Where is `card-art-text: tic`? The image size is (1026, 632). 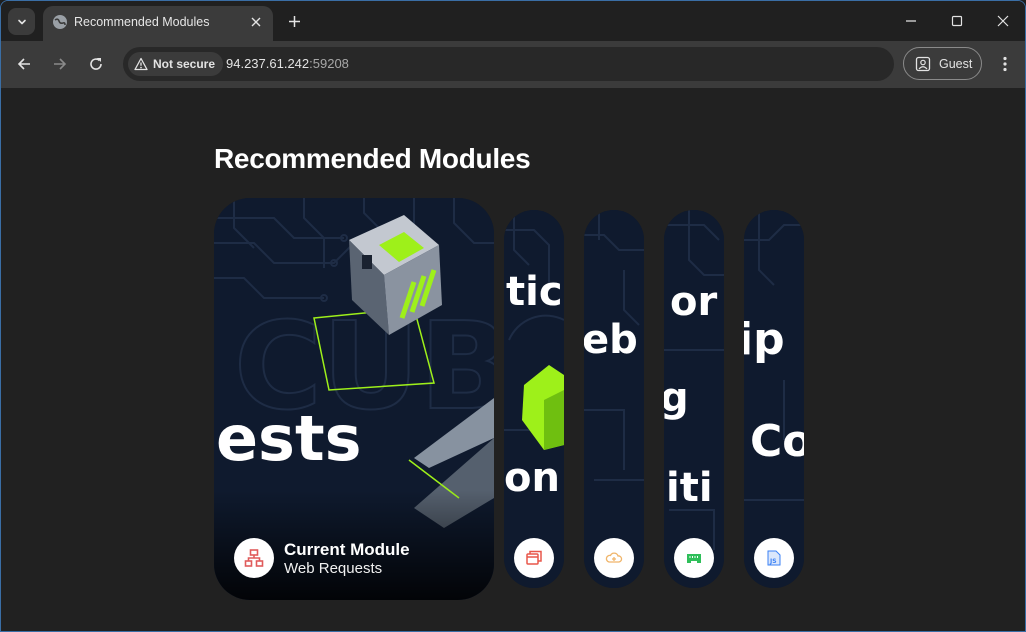
card-art-text: tic is located at coordinates (534, 292).